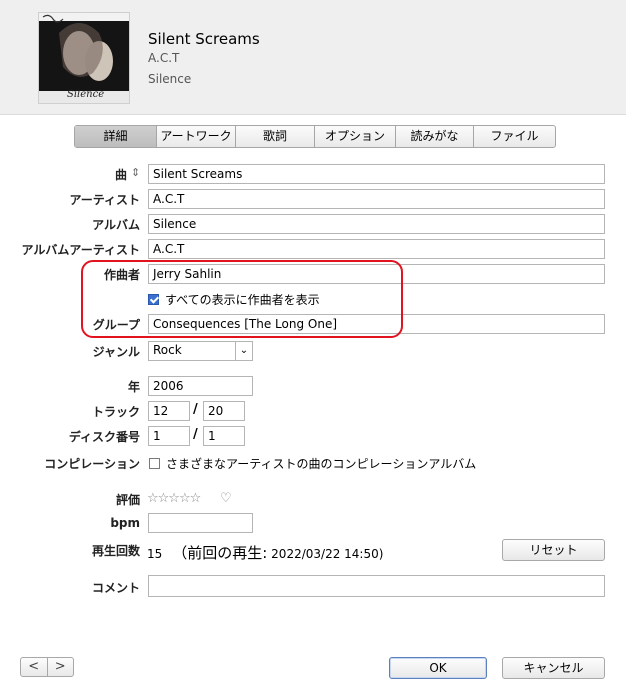  What do you see at coordinates (104, 200) in the screenshot?
I see `artist-label: アーティスト` at bounding box center [104, 200].